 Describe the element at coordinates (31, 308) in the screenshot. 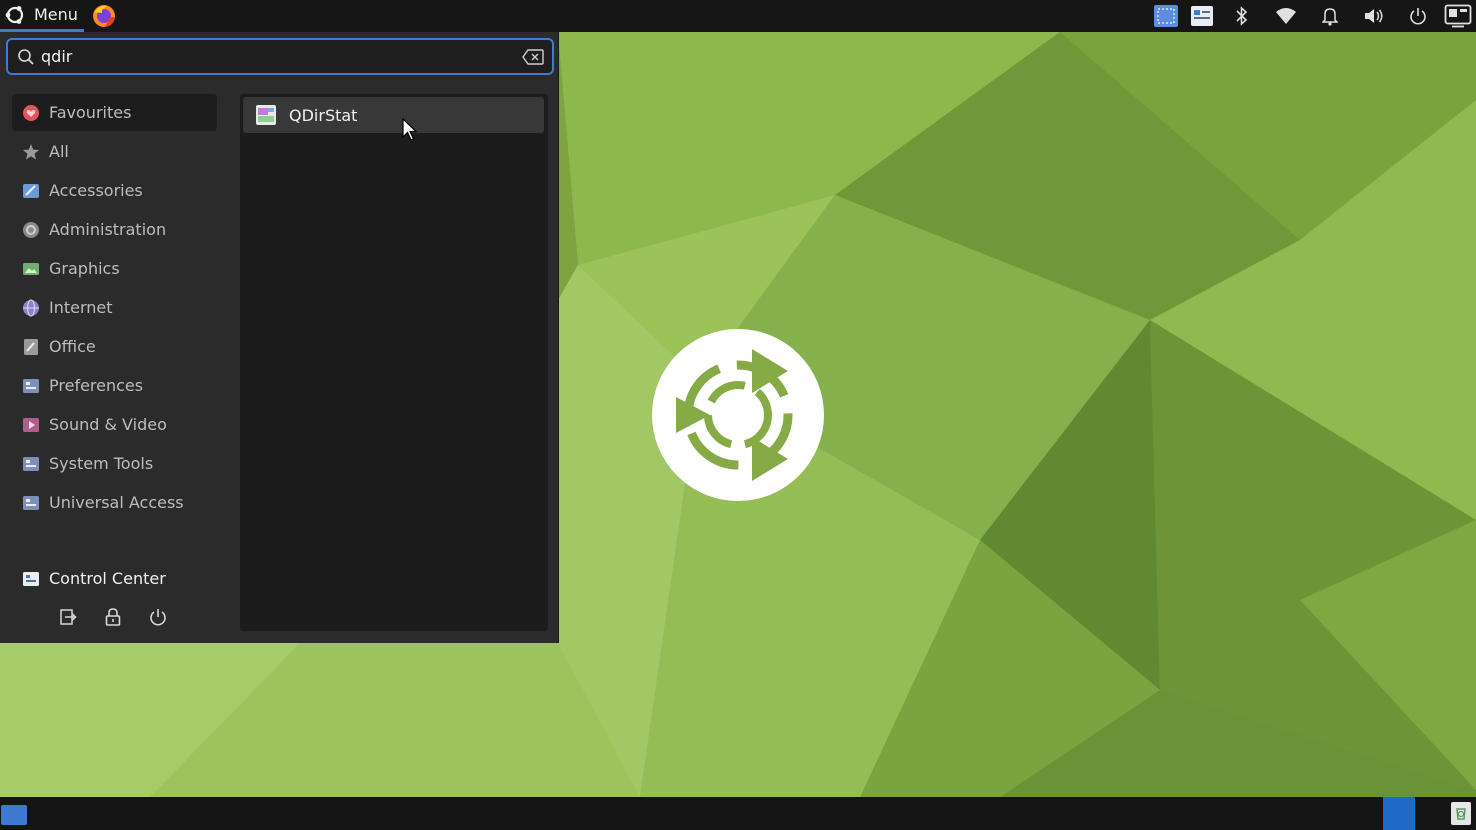

I see `internet-globe-icon` at that location.